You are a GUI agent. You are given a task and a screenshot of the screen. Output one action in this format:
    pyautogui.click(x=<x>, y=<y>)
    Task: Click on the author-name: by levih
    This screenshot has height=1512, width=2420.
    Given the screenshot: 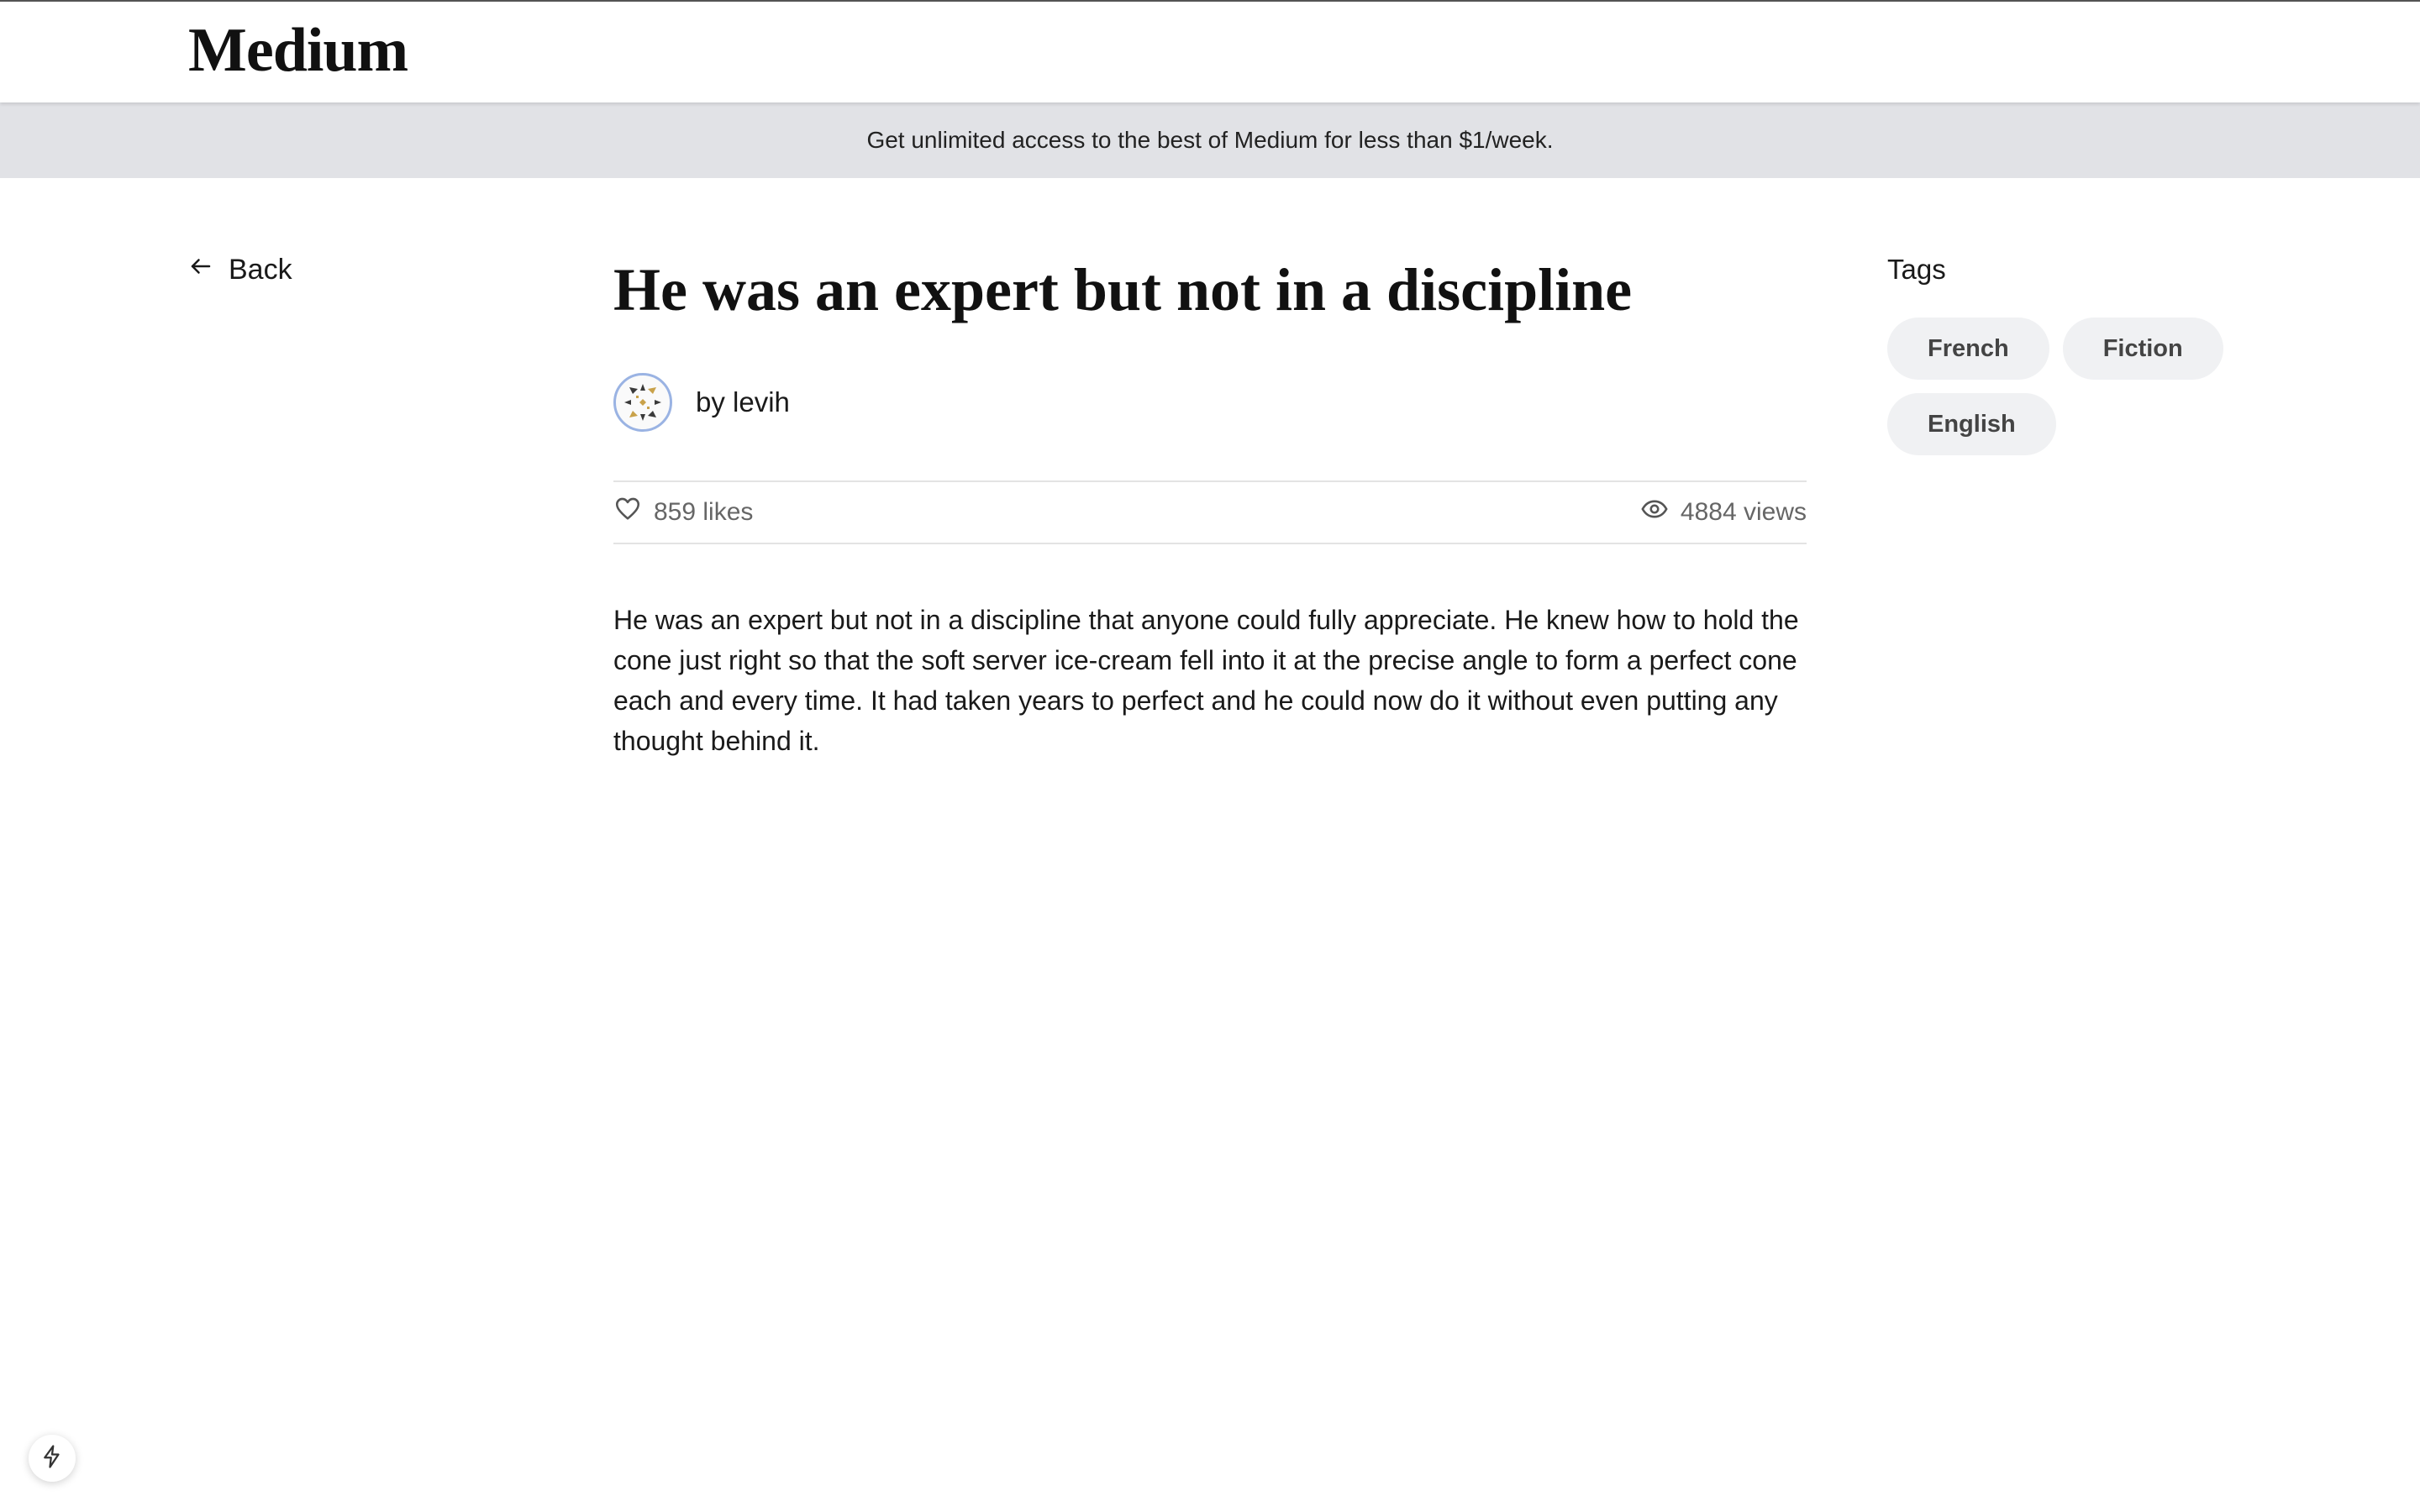 What is the action you would take?
    pyautogui.click(x=743, y=402)
    